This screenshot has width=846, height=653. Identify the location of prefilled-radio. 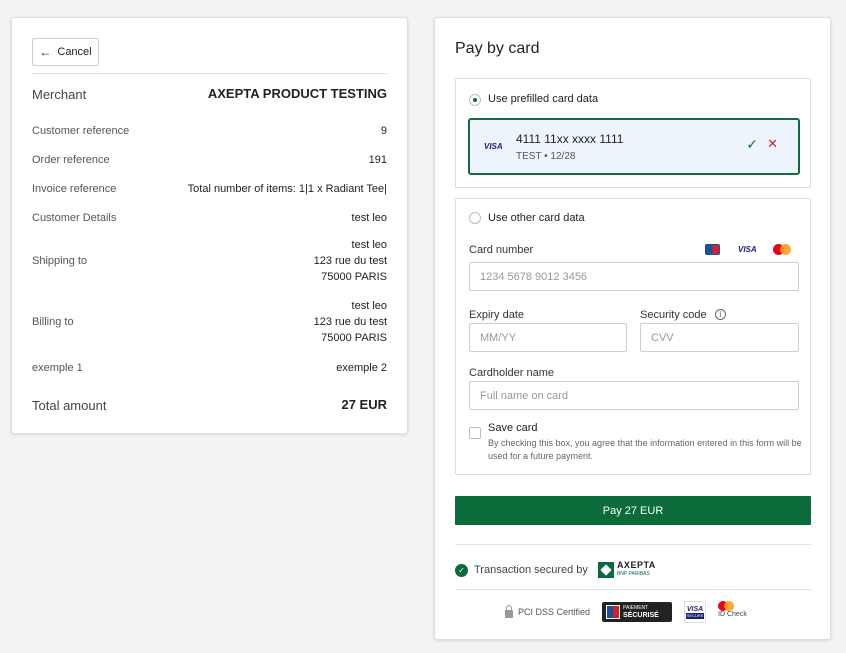
(475, 100).